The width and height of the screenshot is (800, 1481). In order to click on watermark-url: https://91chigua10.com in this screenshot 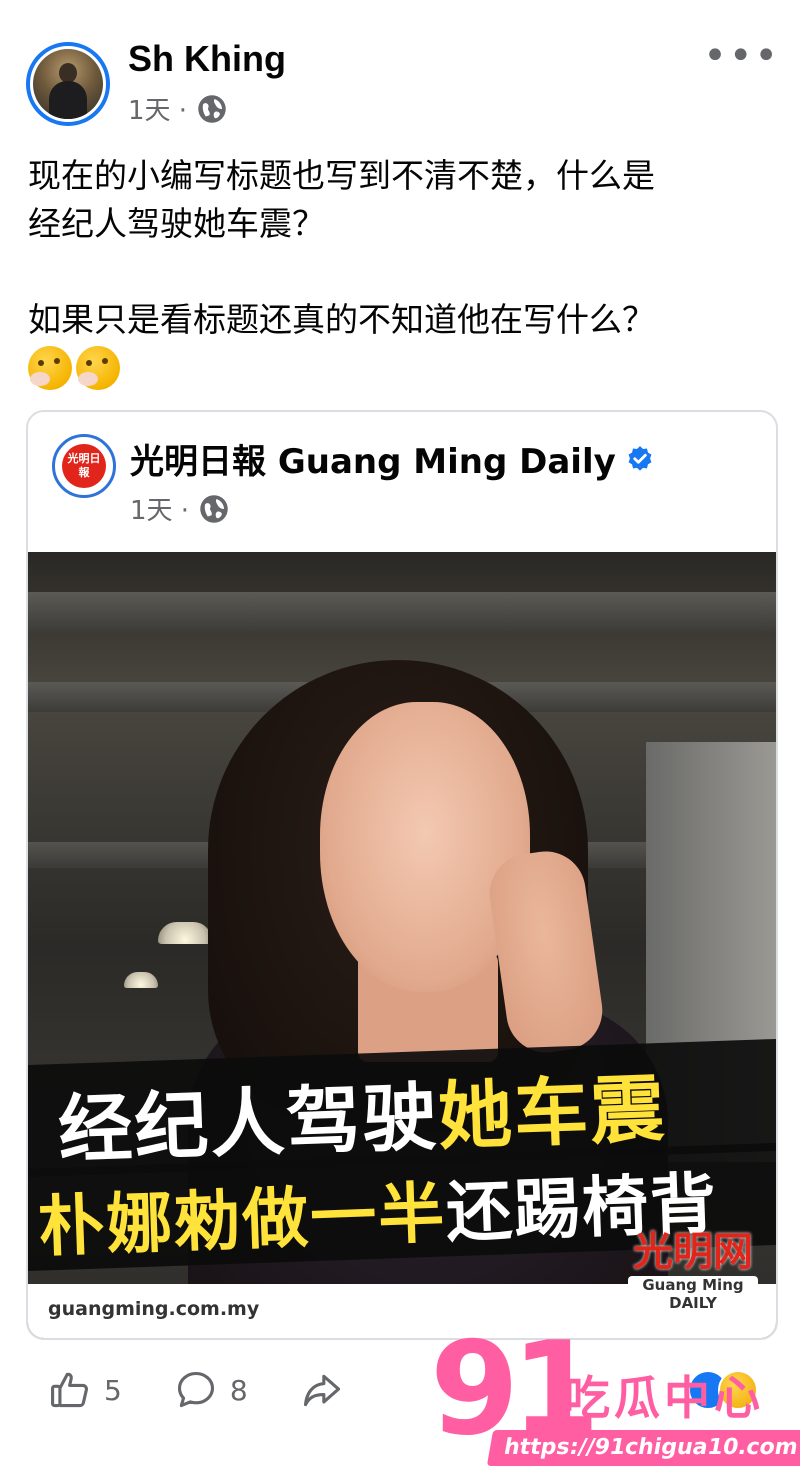, I will do `click(643, 1448)`.